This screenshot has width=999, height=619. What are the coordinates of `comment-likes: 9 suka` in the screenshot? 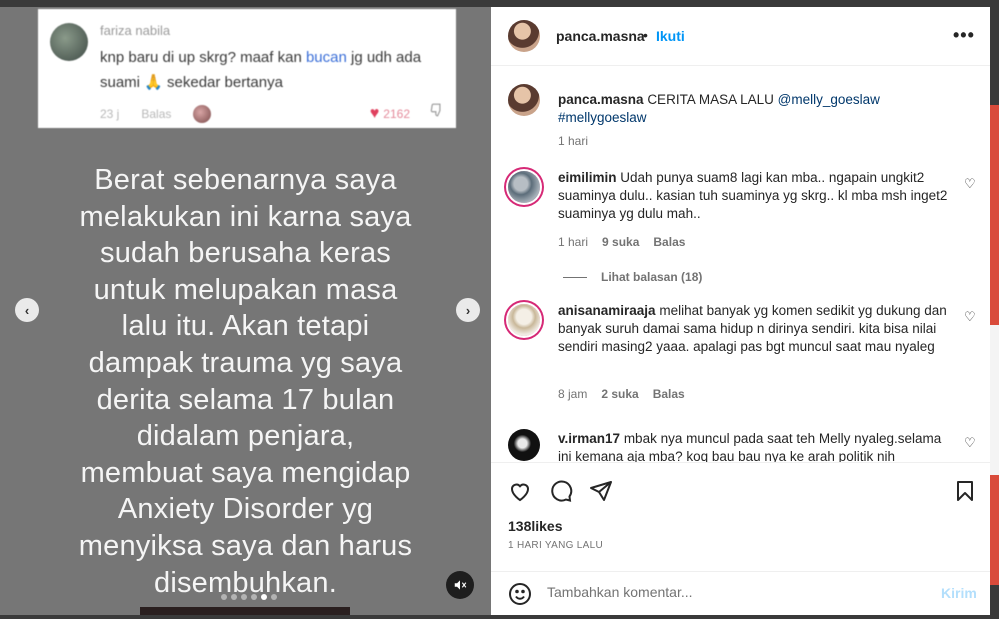 It's located at (620, 242).